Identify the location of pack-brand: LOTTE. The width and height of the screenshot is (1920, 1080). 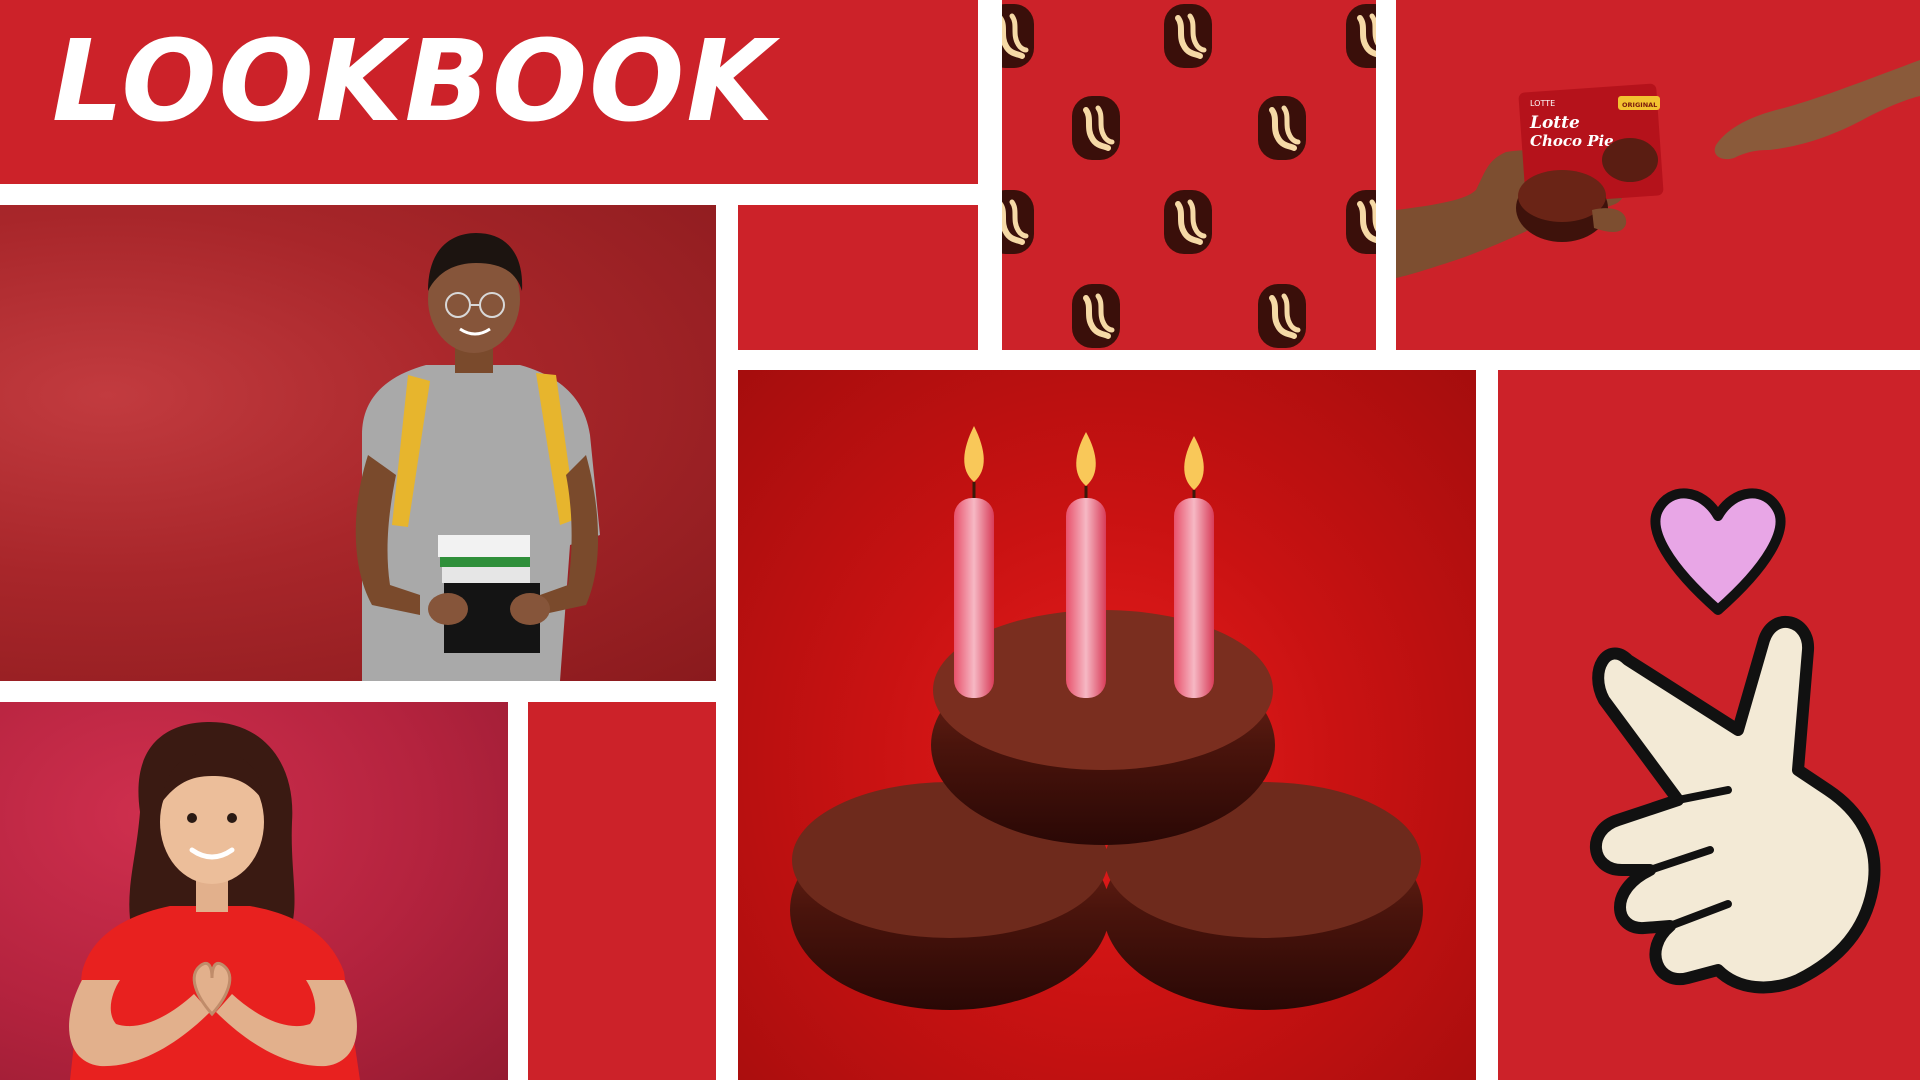
(1542, 103).